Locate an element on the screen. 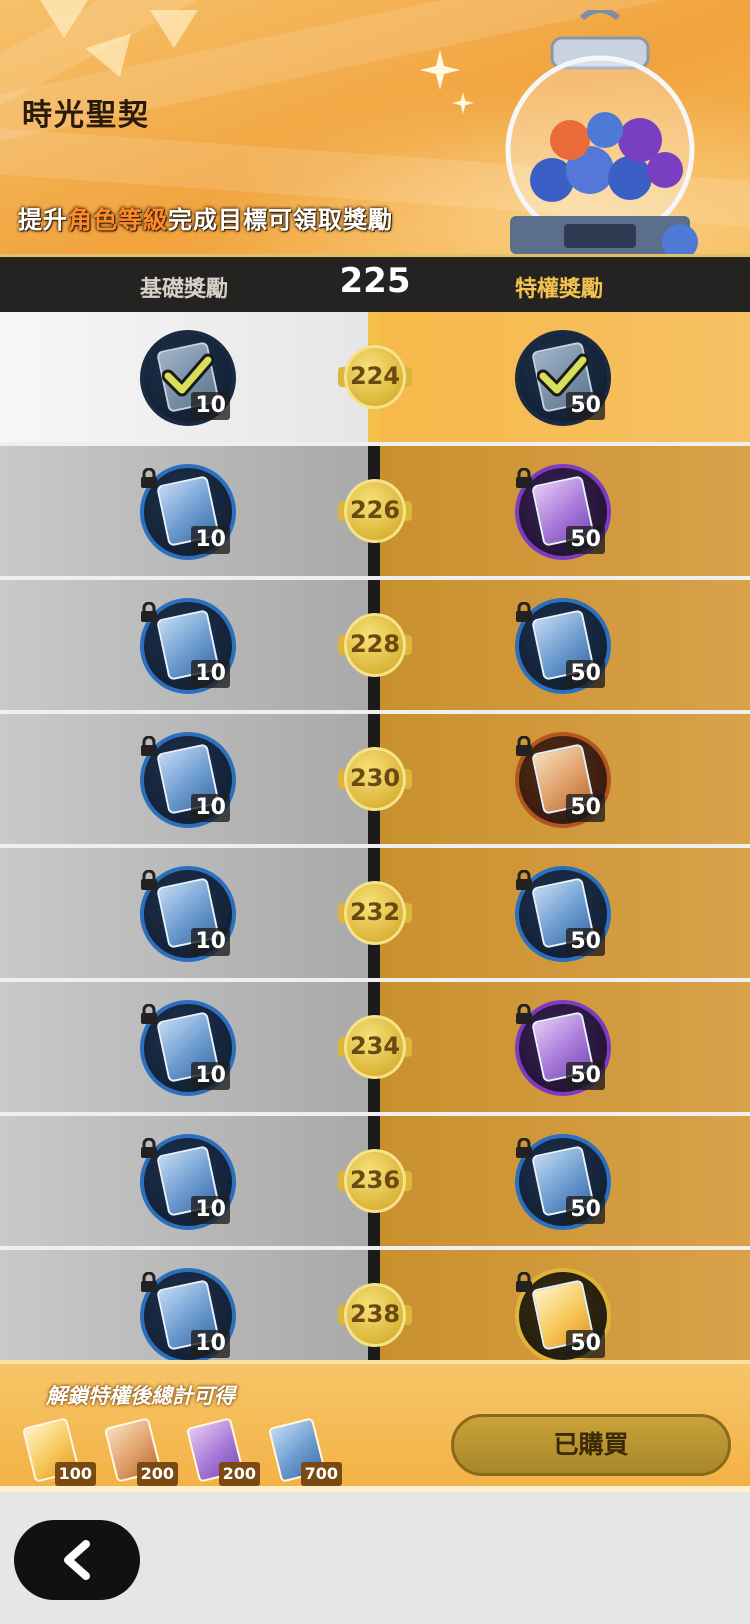  level-number: 232 is located at coordinates (375, 912).